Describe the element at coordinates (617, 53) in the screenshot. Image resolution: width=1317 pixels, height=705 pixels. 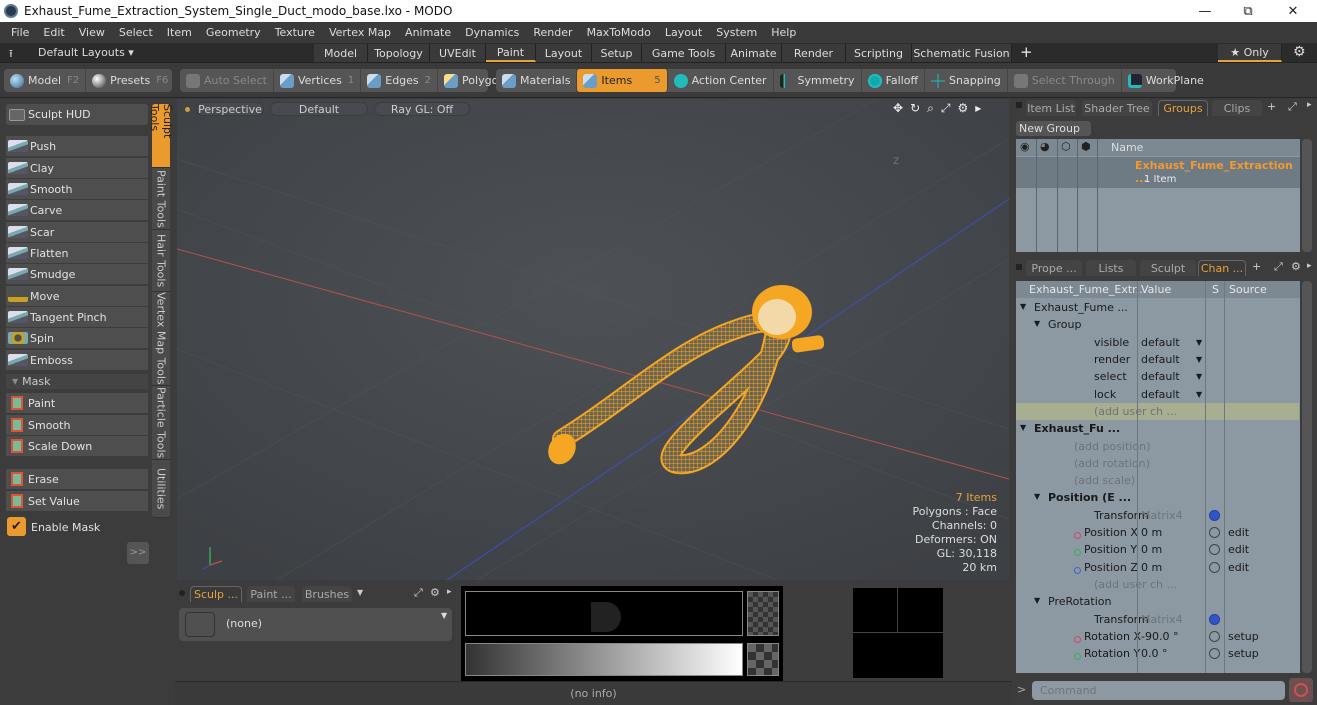
I see `tab-setup: Setup` at that location.